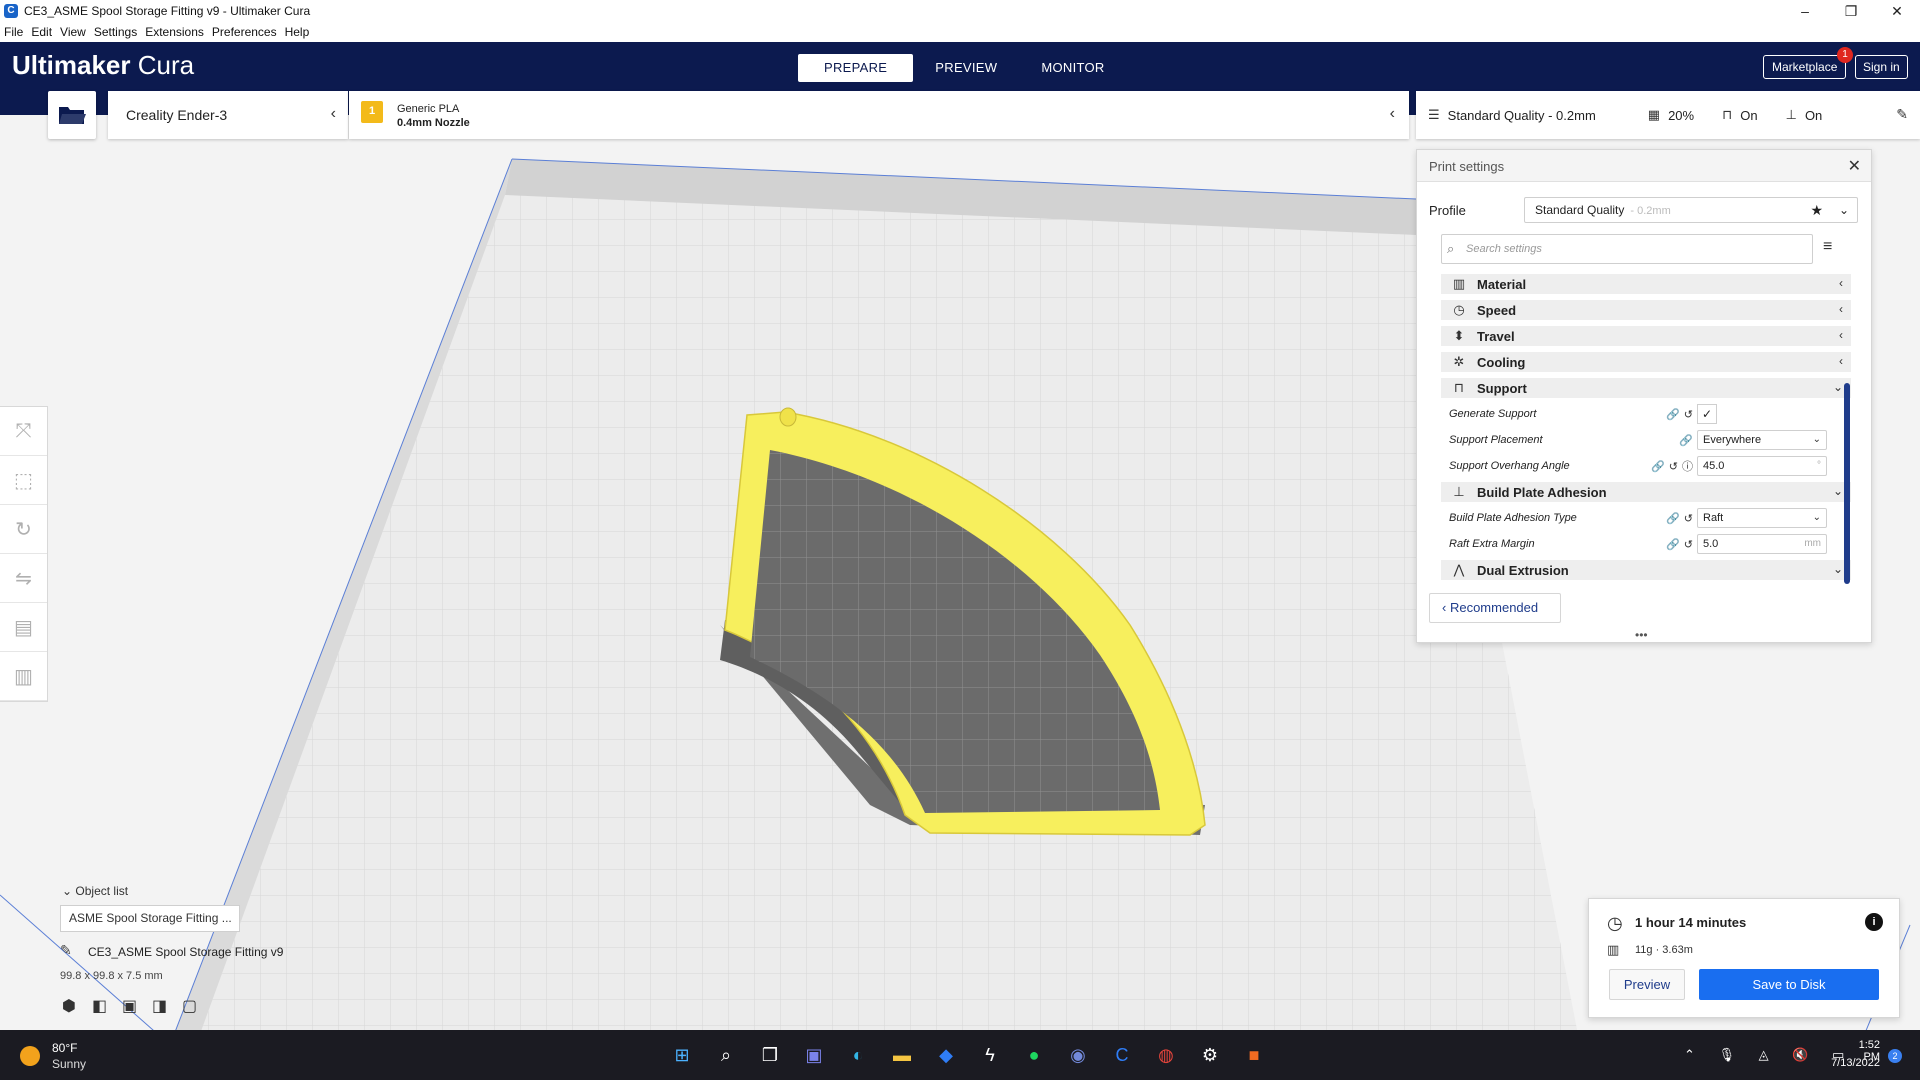 This screenshot has height=1080, width=1920. What do you see at coordinates (73, 32) in the screenshot?
I see `menu-view: View` at bounding box center [73, 32].